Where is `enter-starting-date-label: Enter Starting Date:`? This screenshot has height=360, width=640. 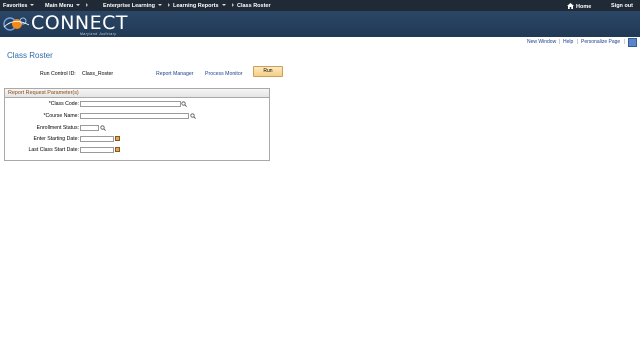 enter-starting-date-label: Enter Starting Date: is located at coordinates (56, 139).